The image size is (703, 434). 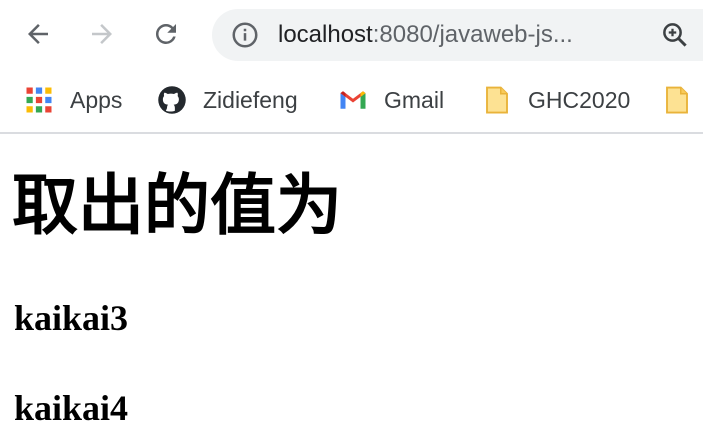 I want to click on bookmark-label: Apps, so click(x=96, y=99).